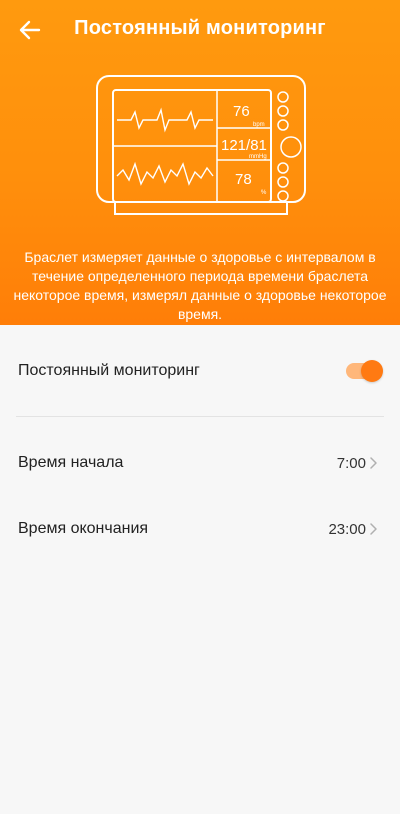 The height and width of the screenshot is (814, 400). What do you see at coordinates (347, 529) in the screenshot?
I see `end-time-value: 23:00` at bounding box center [347, 529].